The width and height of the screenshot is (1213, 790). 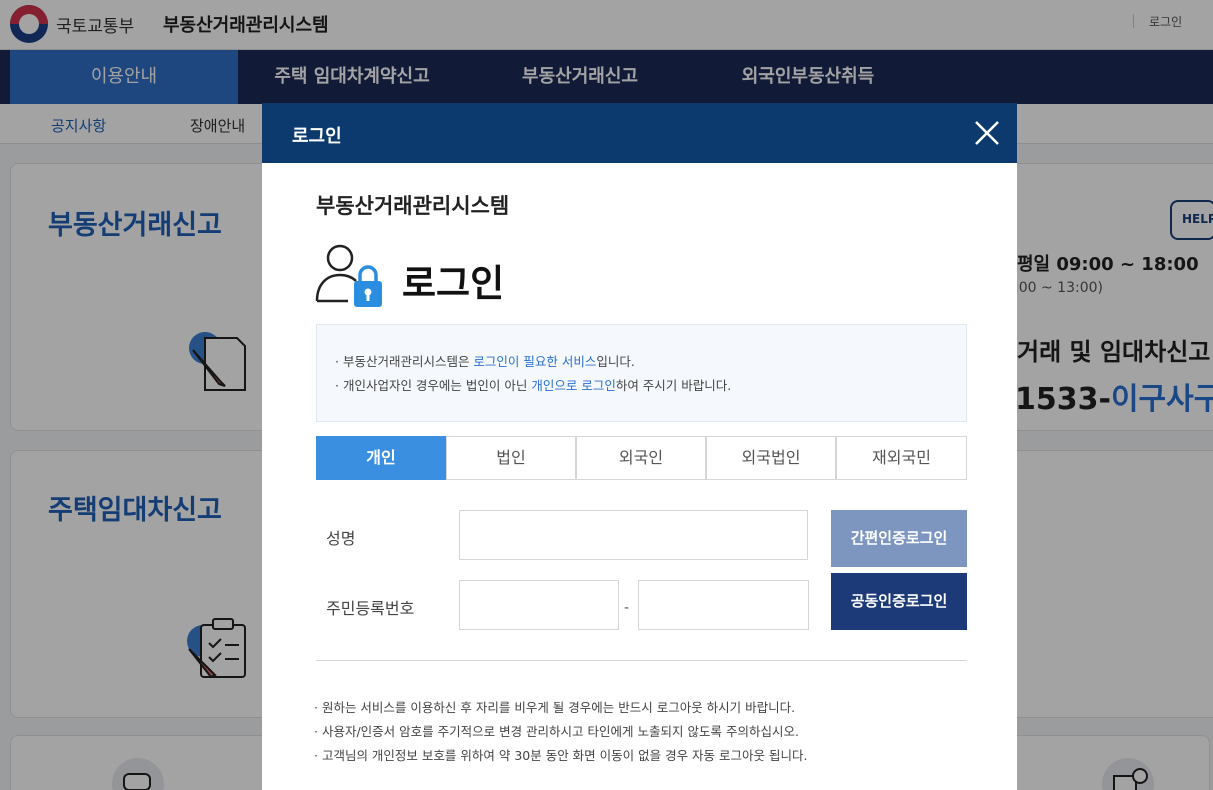 What do you see at coordinates (641, 660) in the screenshot?
I see `section-divider` at bounding box center [641, 660].